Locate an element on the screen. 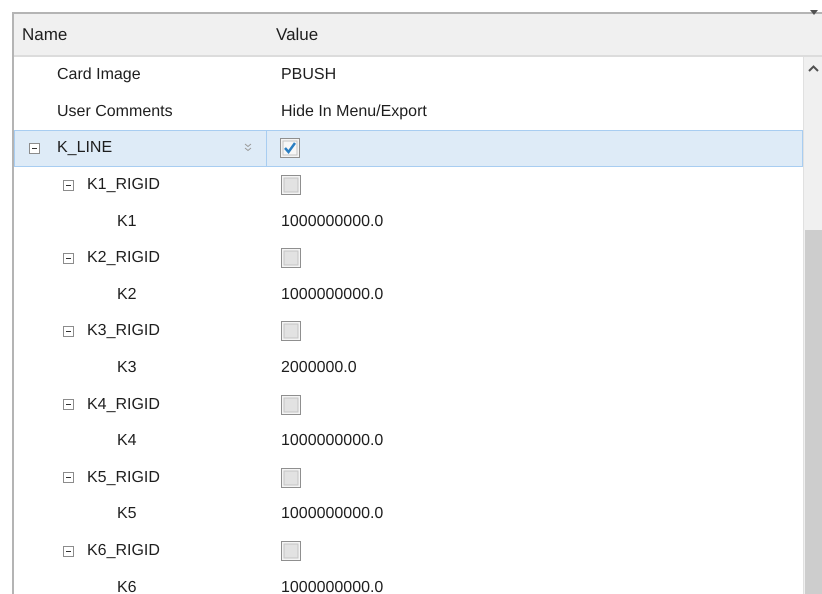 Image resolution: width=822 pixels, height=594 pixels. property-name: User Comments is located at coordinates (115, 112).